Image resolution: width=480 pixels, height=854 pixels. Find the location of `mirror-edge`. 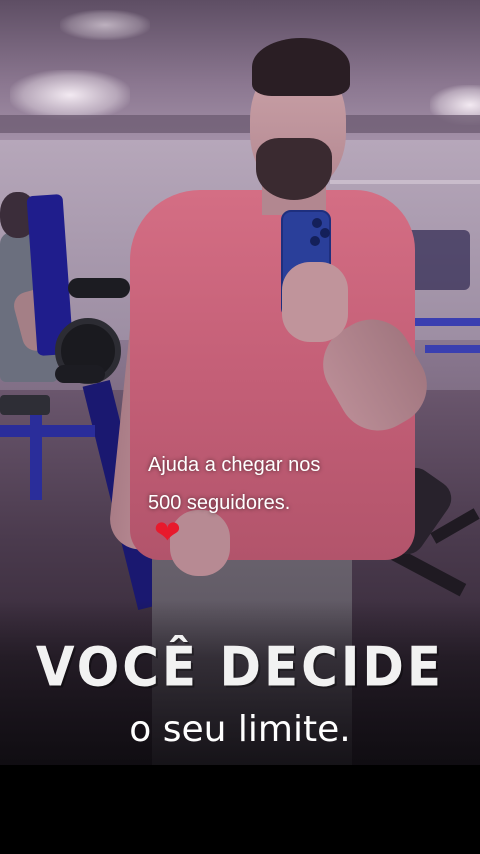

mirror-edge is located at coordinates (405, 182).